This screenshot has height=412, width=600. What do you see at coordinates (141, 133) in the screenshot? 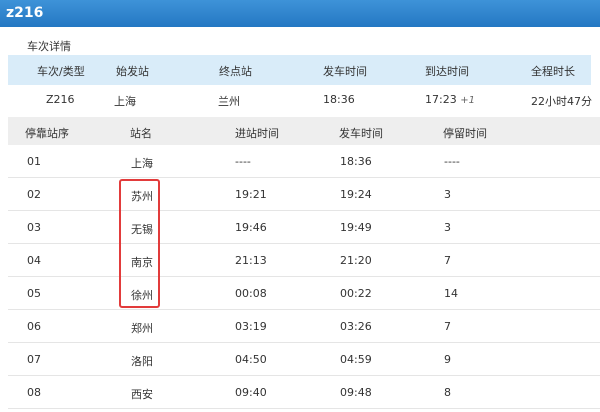
I see `stops-header-station: 站名` at bounding box center [141, 133].